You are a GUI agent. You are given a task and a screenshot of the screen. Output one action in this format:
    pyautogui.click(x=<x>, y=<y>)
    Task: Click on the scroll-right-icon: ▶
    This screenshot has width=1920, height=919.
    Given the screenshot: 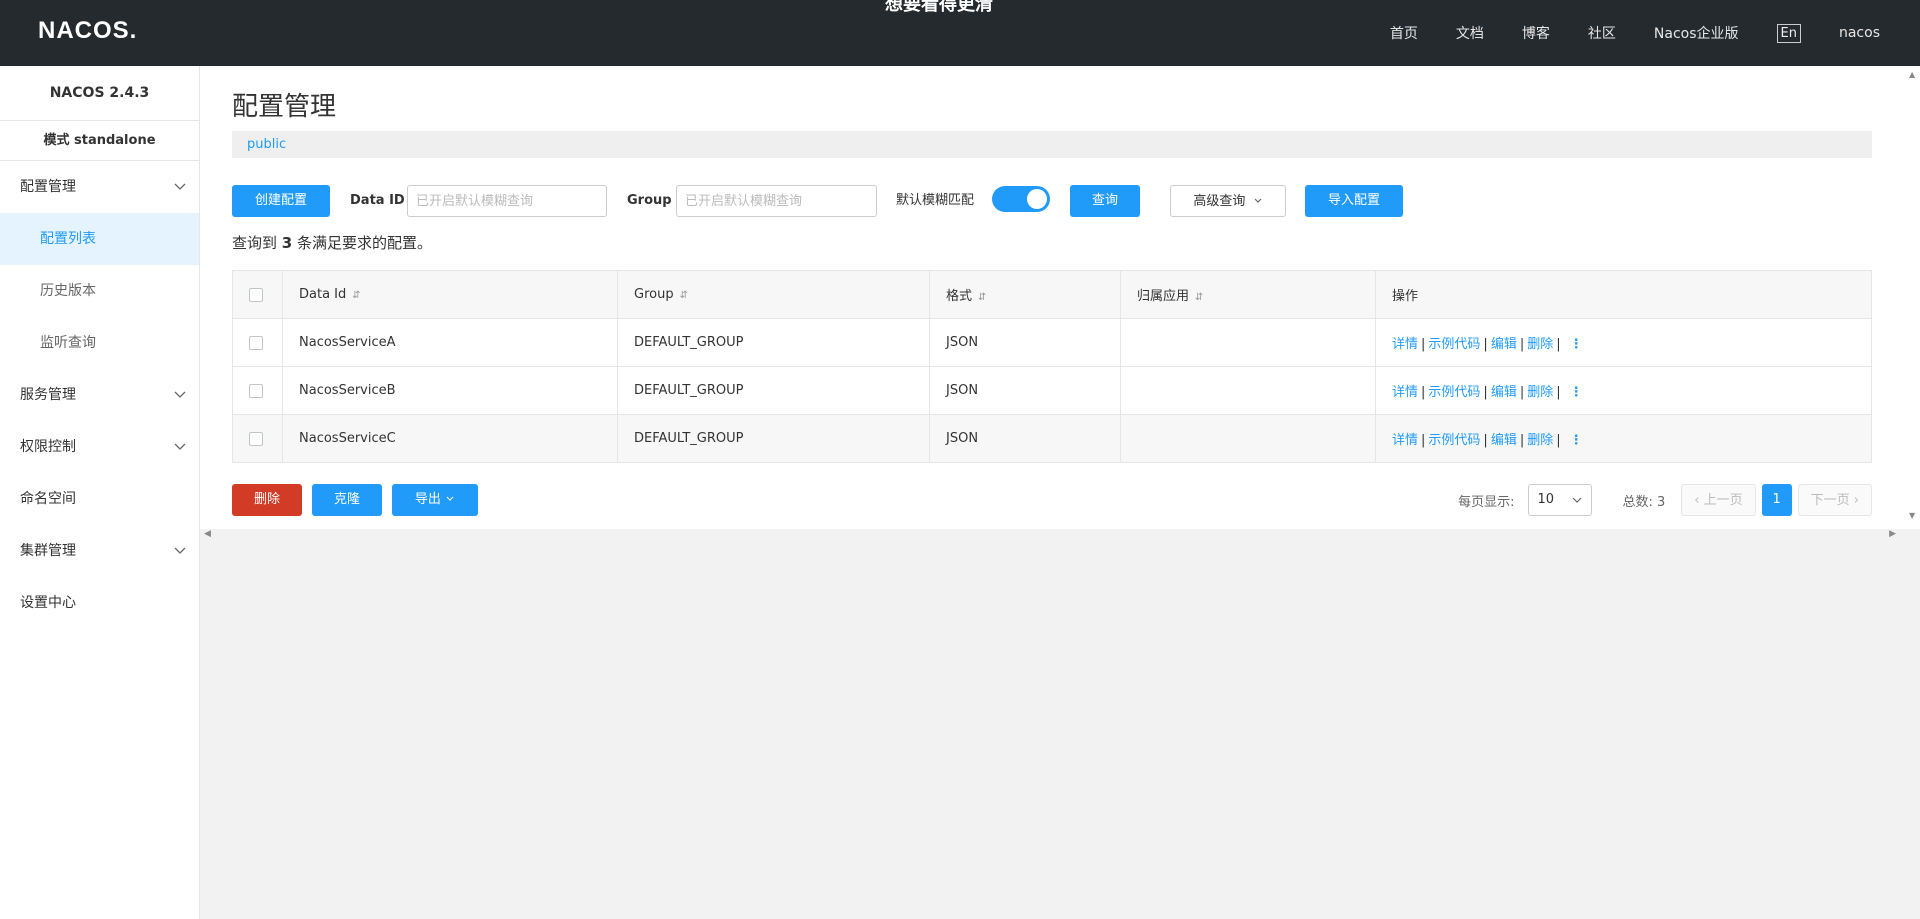 What is the action you would take?
    pyautogui.click(x=1892, y=534)
    